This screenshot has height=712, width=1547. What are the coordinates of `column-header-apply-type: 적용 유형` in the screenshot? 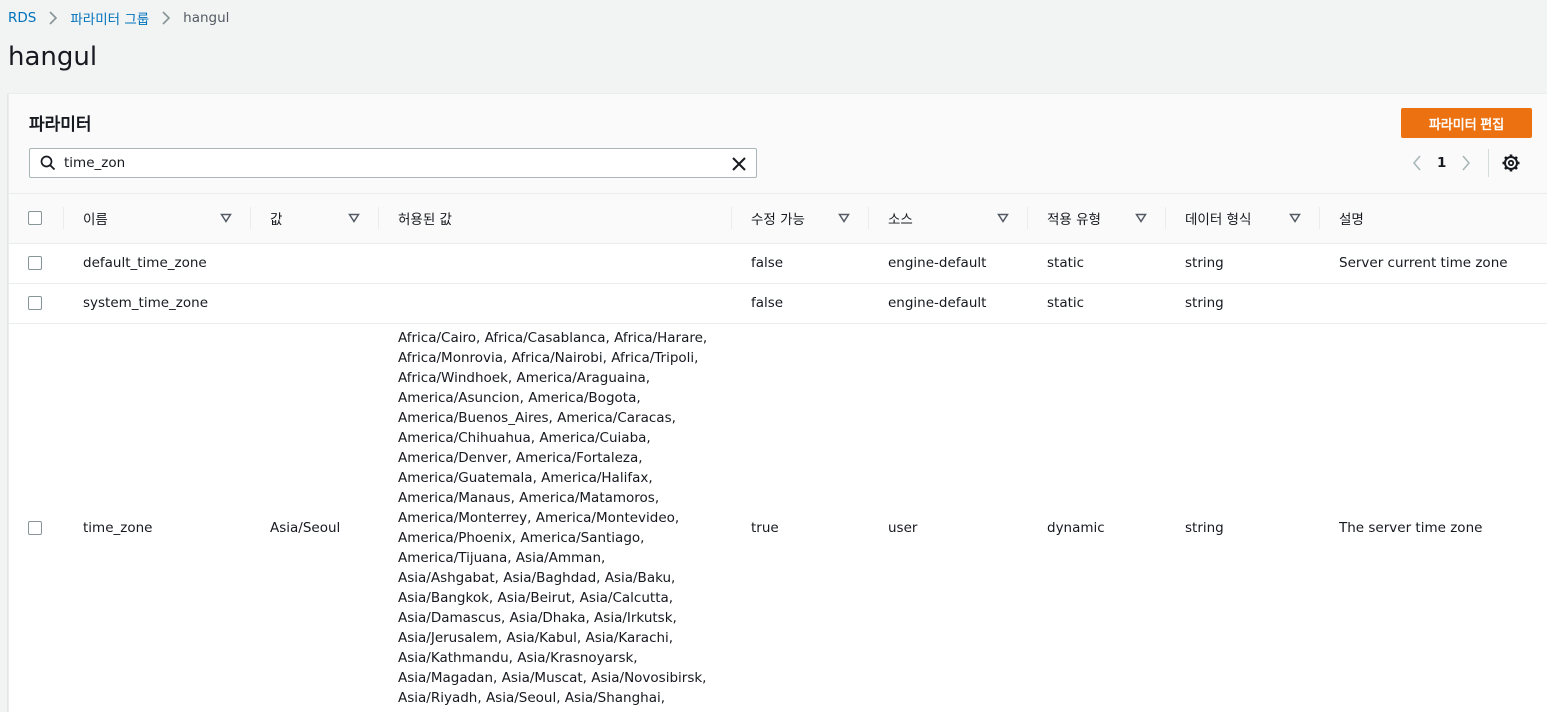 It's located at (1096, 219).